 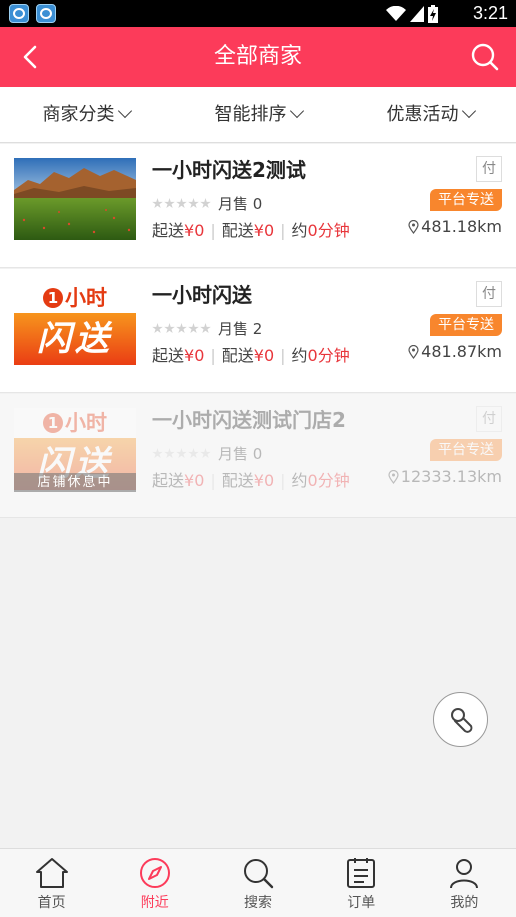 What do you see at coordinates (75, 339) in the screenshot?
I see `logo-text: 闪送` at bounding box center [75, 339].